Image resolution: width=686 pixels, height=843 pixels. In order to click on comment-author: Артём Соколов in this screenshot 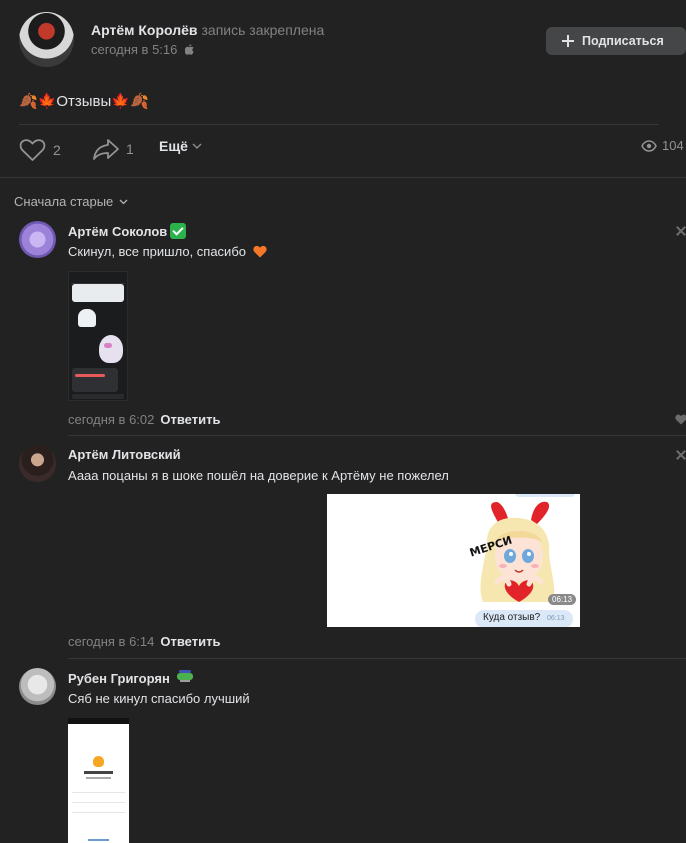, I will do `click(117, 231)`.